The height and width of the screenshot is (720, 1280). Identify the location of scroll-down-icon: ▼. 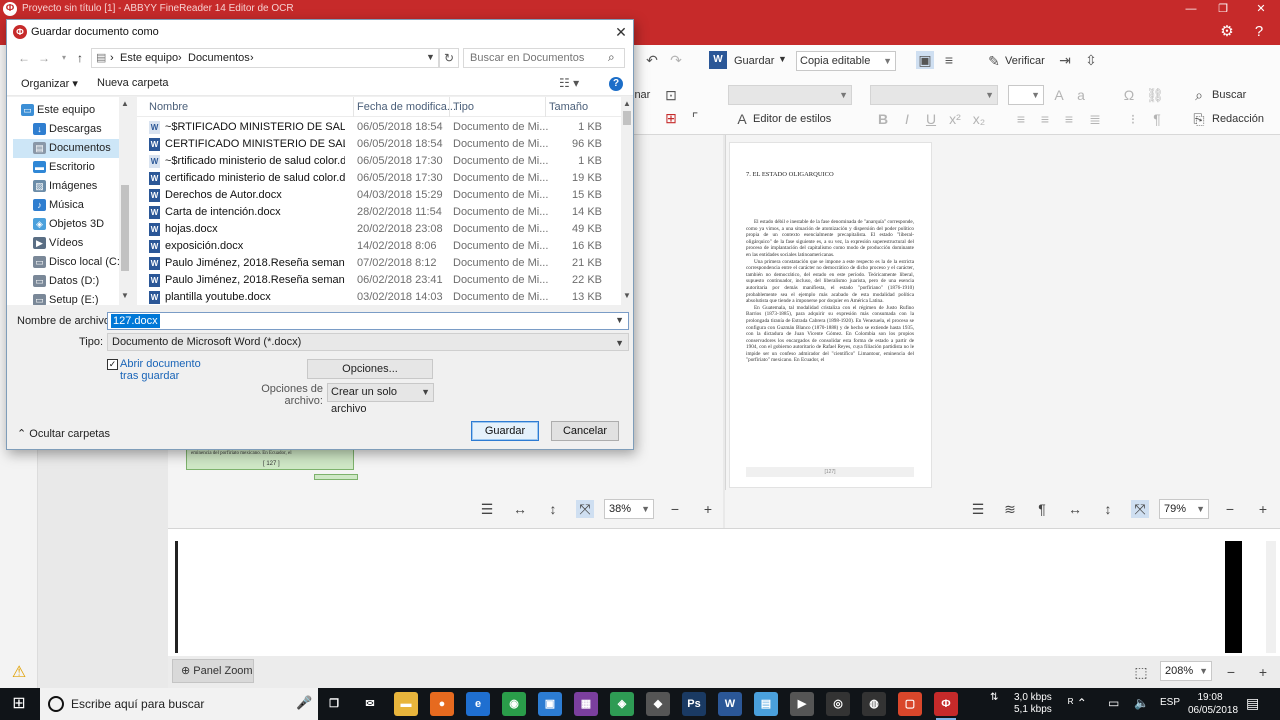
(627, 295).